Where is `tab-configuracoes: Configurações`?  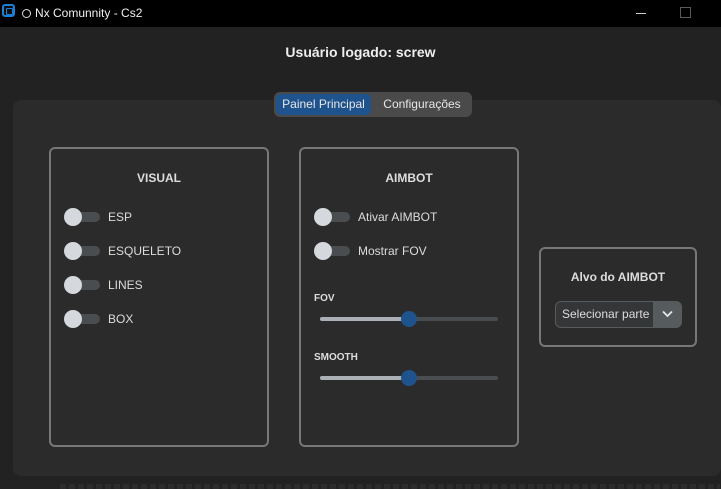 tab-configuracoes: Configurações is located at coordinates (422, 104).